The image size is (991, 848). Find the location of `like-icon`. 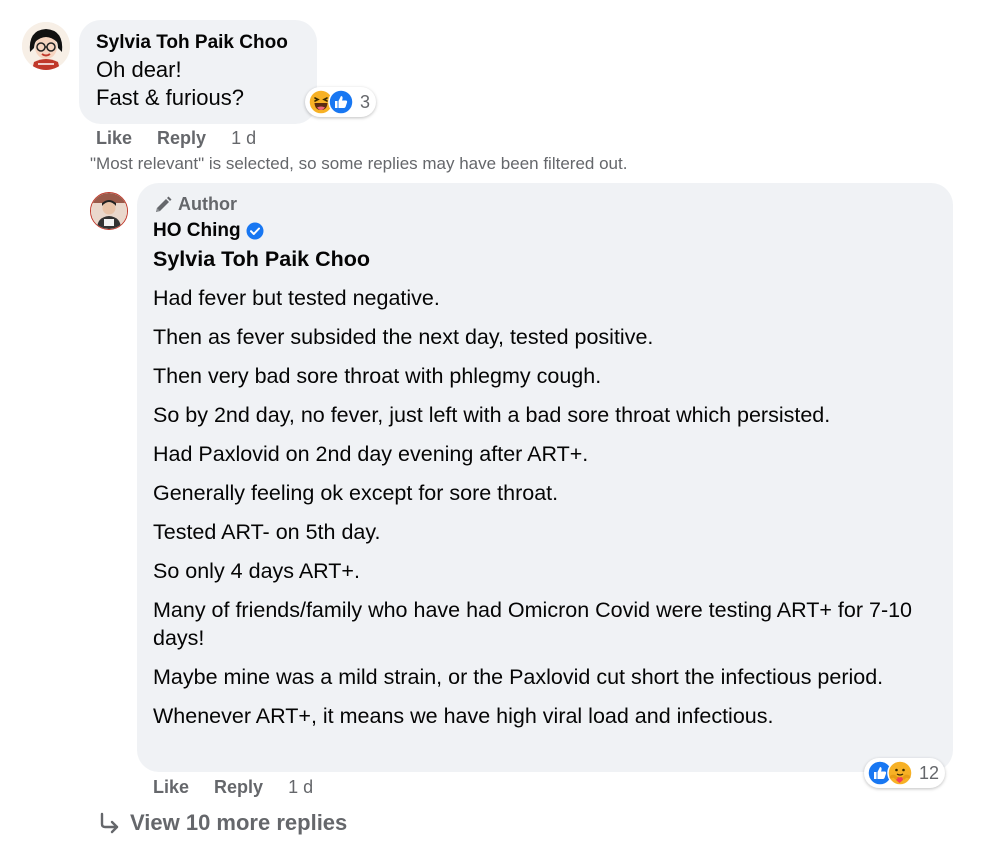

like-icon is located at coordinates (341, 102).